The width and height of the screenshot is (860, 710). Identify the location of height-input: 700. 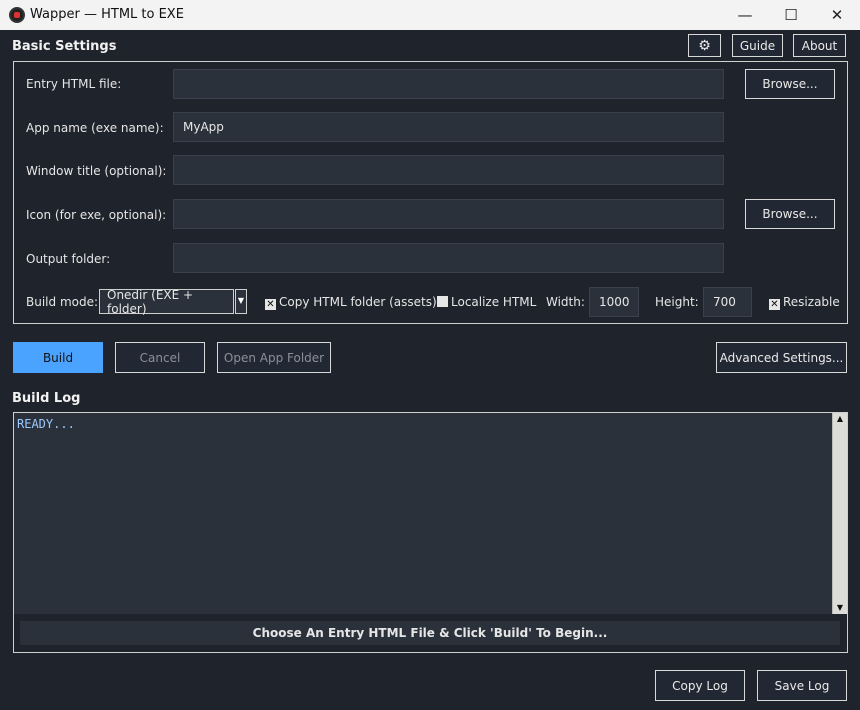
(727, 302).